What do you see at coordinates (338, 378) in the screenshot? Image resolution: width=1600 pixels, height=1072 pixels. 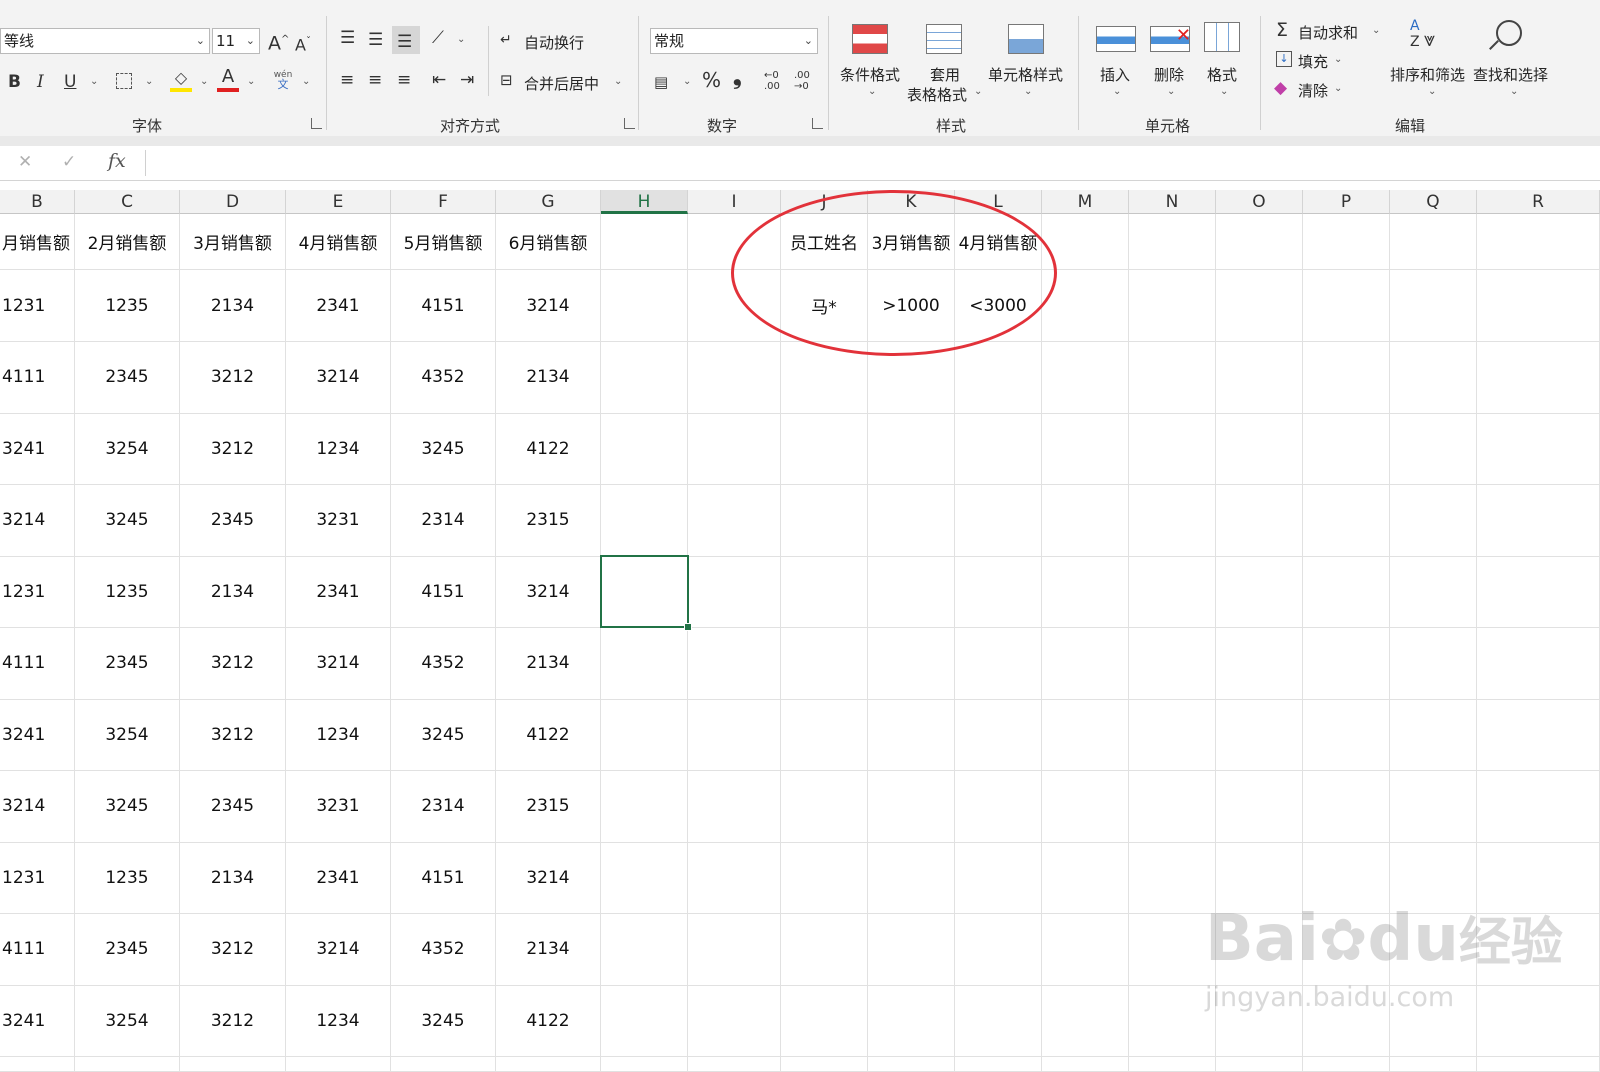 I see `cell-e3: 3214` at bounding box center [338, 378].